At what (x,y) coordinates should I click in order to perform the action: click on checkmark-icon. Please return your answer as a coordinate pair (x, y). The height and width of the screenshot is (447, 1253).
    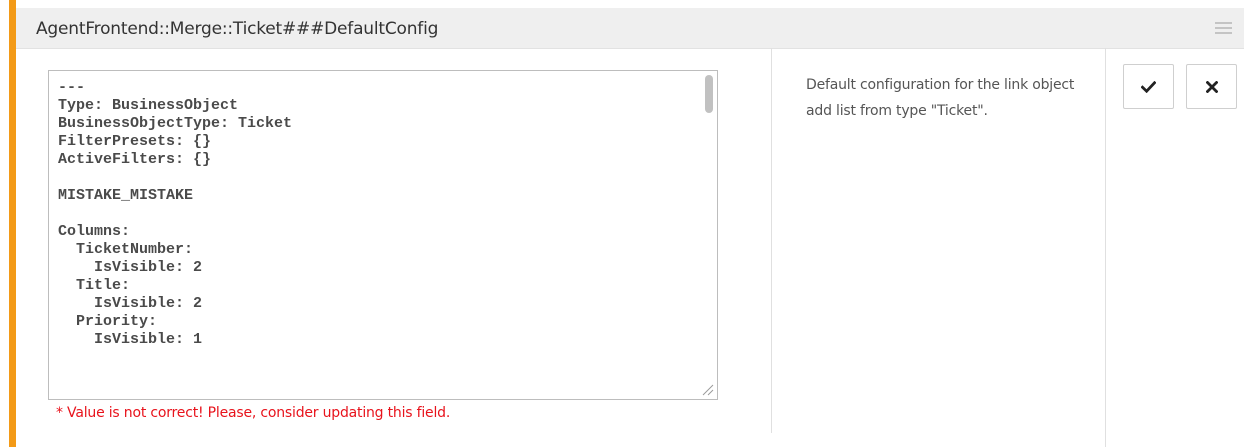
    Looking at the image, I should click on (1148, 86).